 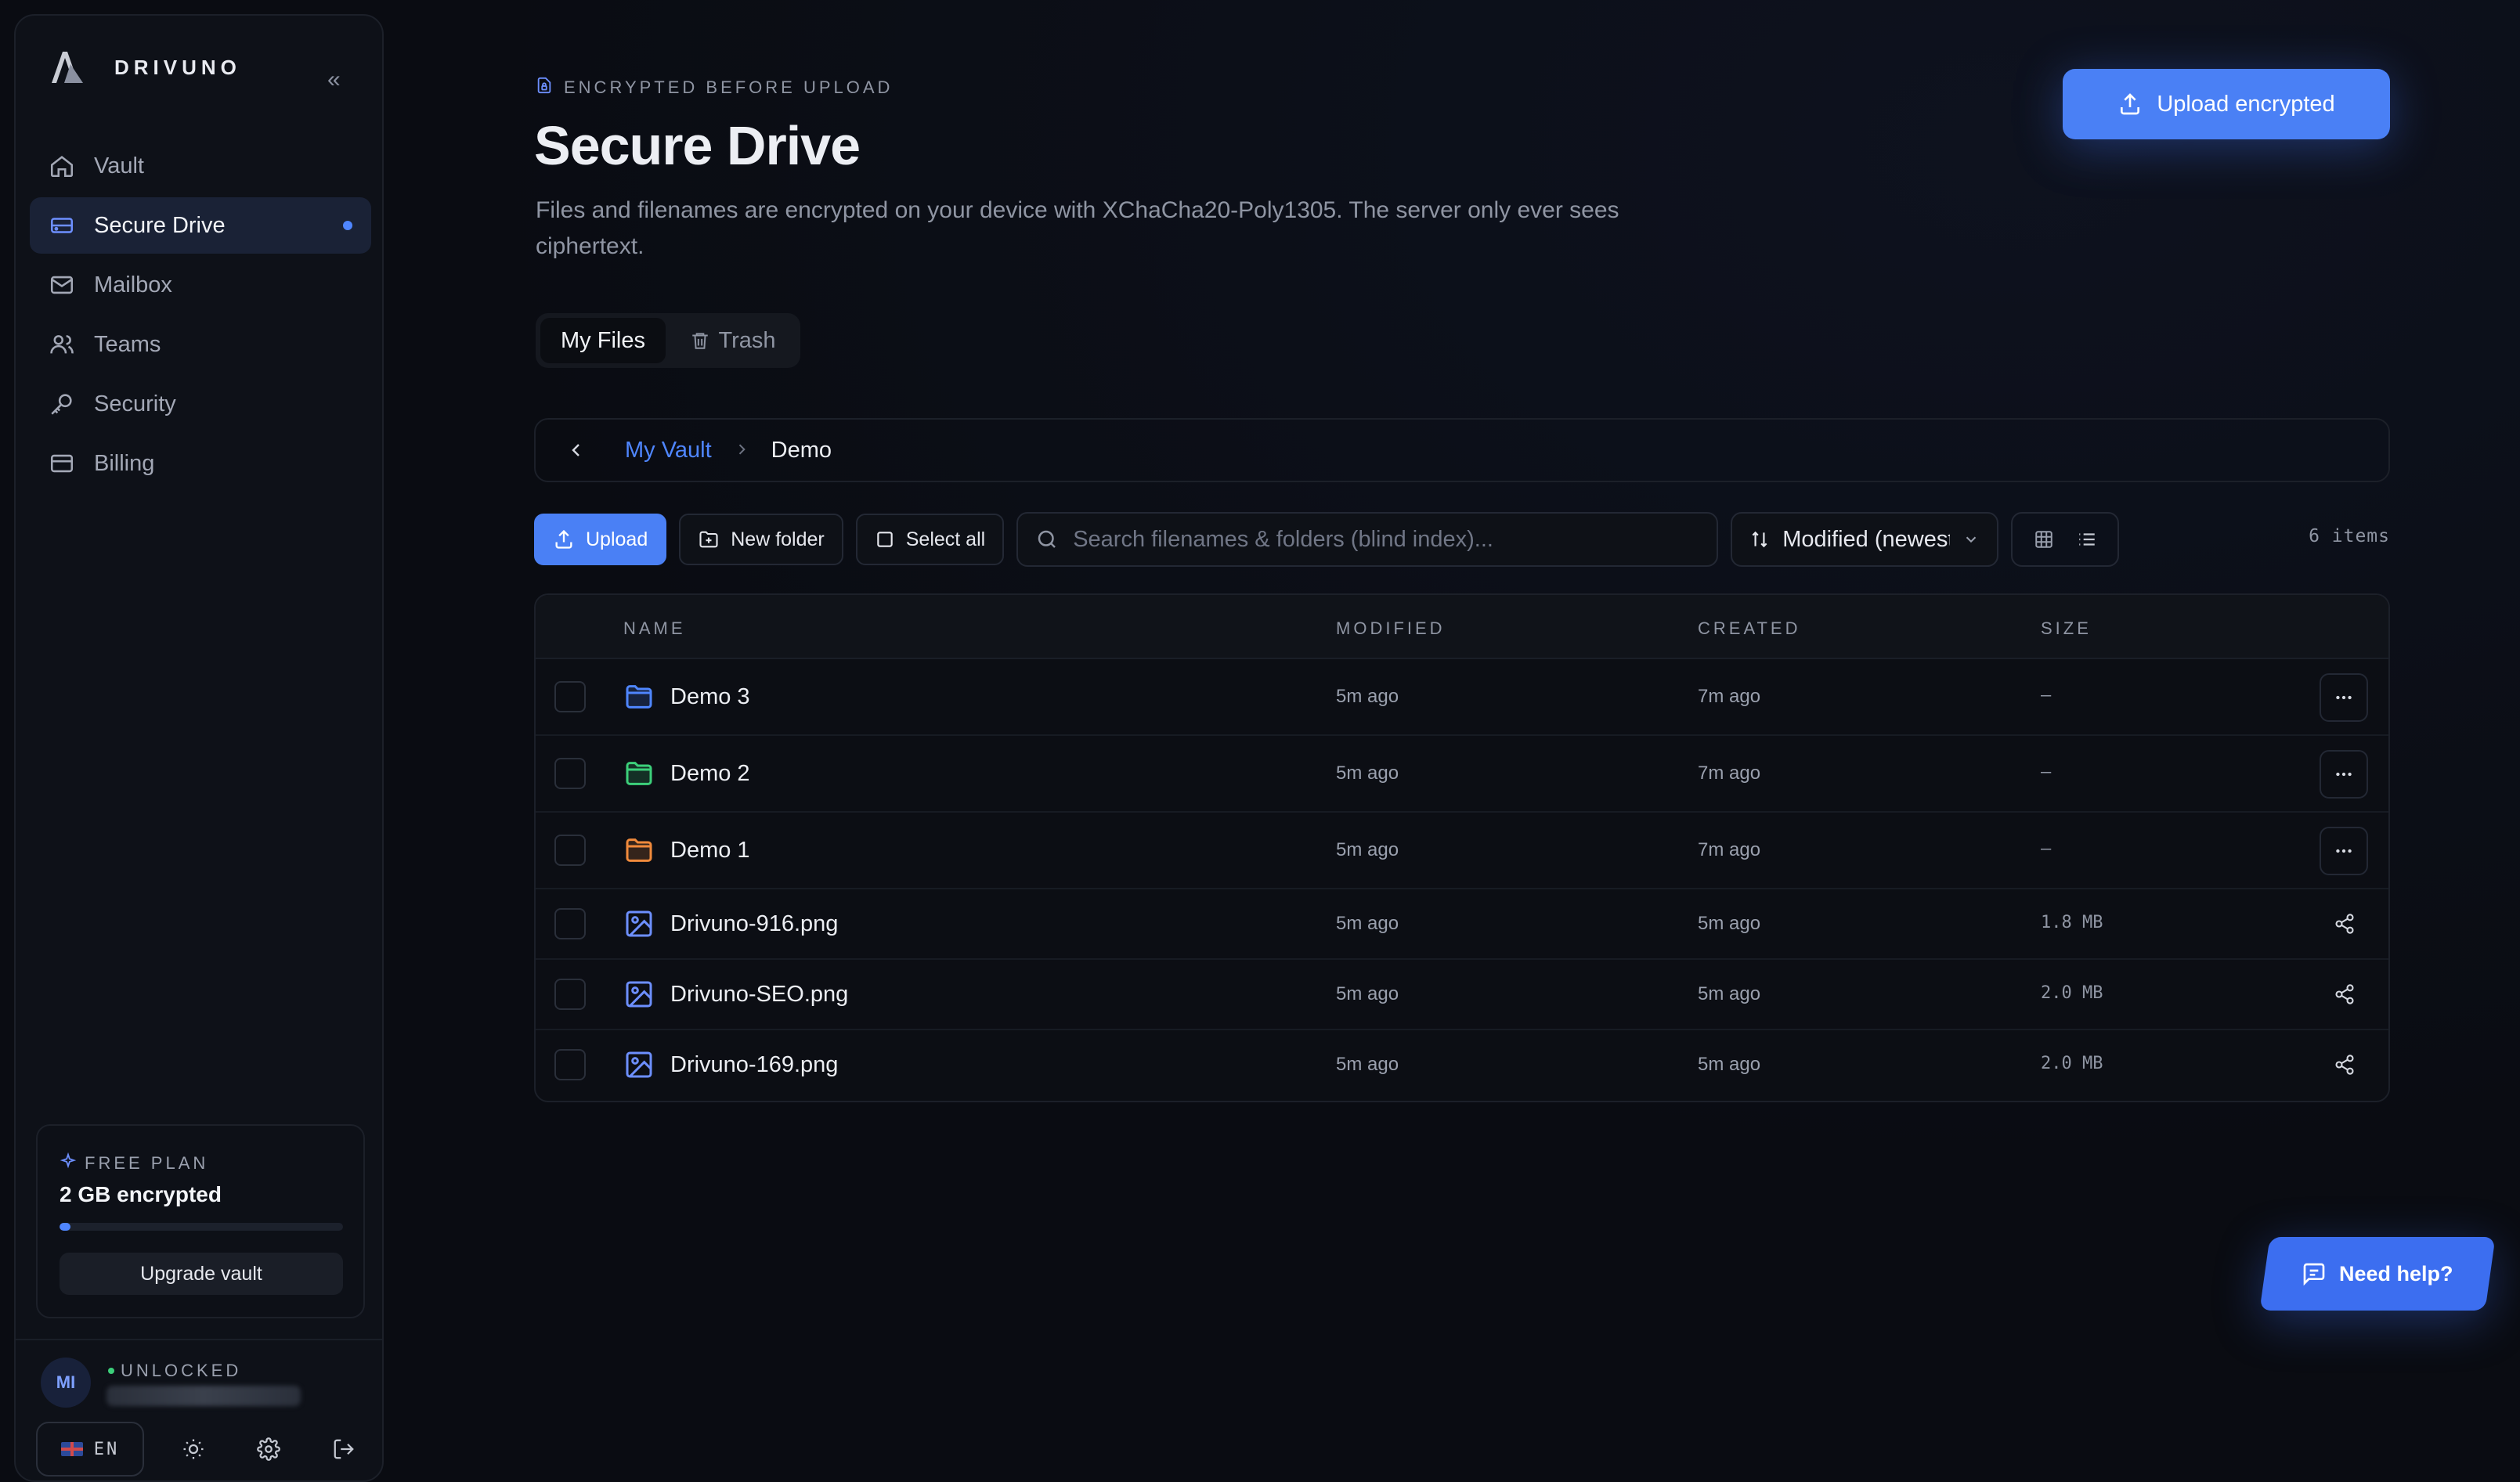 What do you see at coordinates (1391, 628) in the screenshot?
I see `column-header-modified: MODIFIED` at bounding box center [1391, 628].